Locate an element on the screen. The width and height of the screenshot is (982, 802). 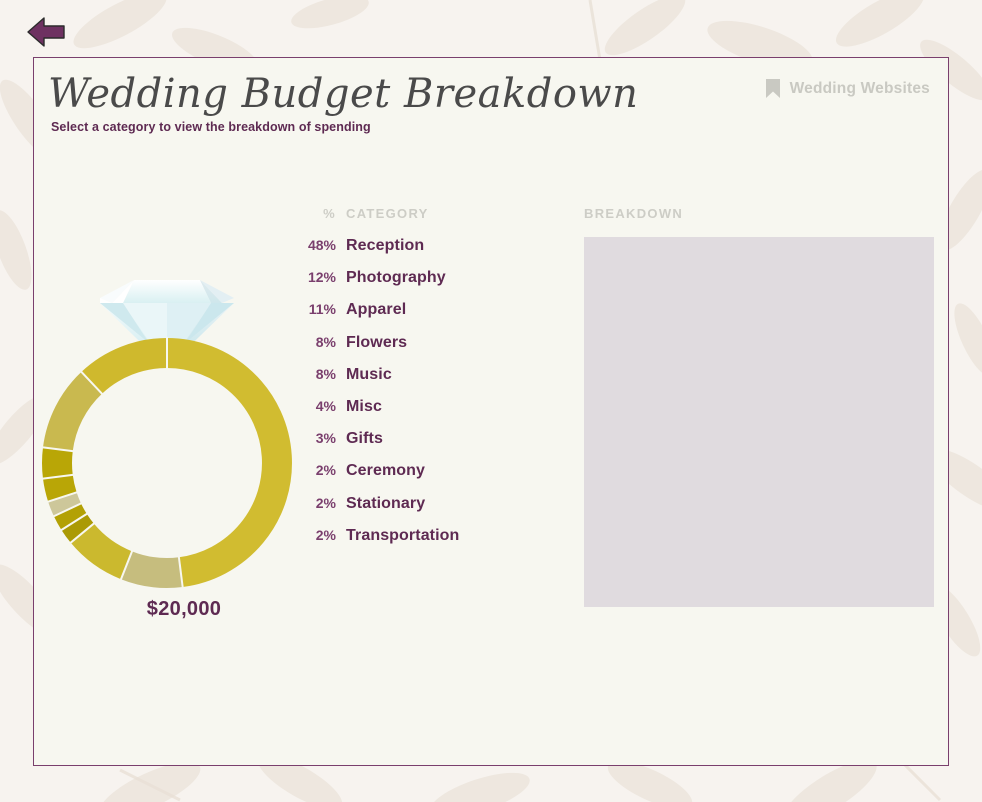
category-row: 11% Apparel is located at coordinates (426, 310).